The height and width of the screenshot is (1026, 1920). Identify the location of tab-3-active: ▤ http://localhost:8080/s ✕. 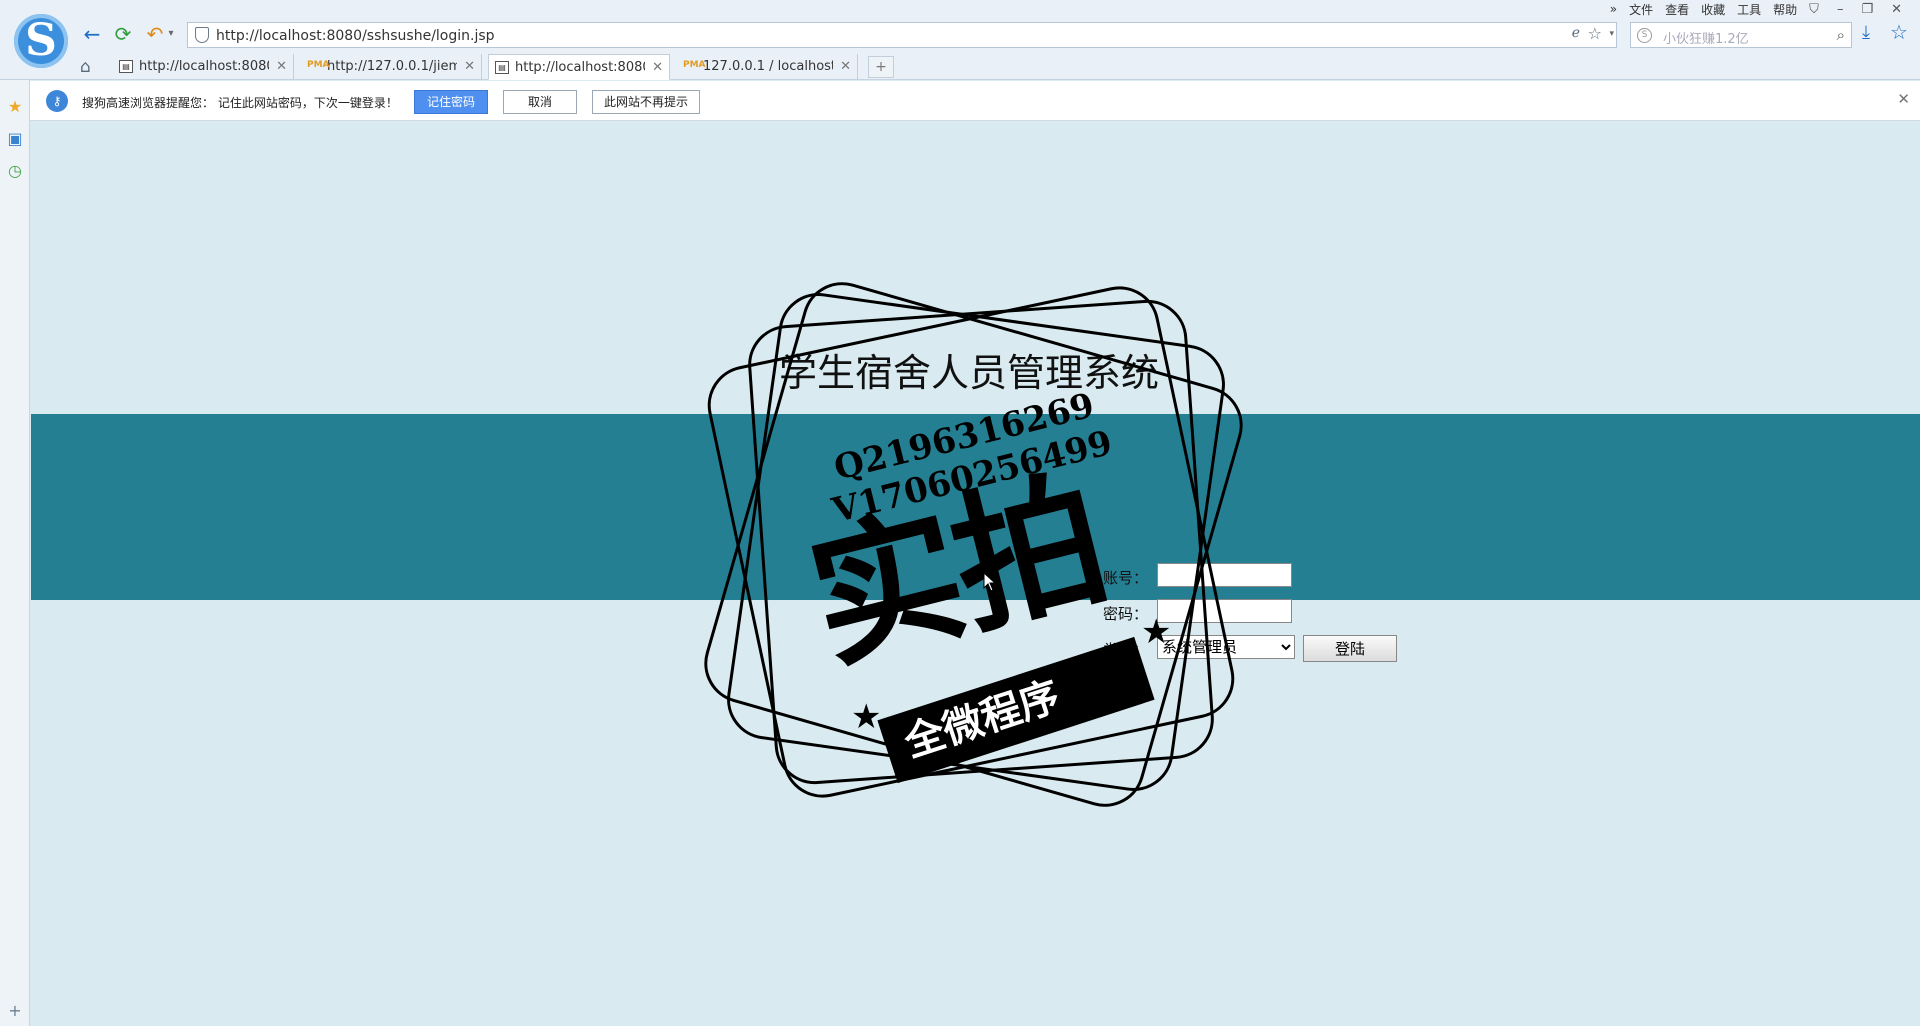
(579, 67).